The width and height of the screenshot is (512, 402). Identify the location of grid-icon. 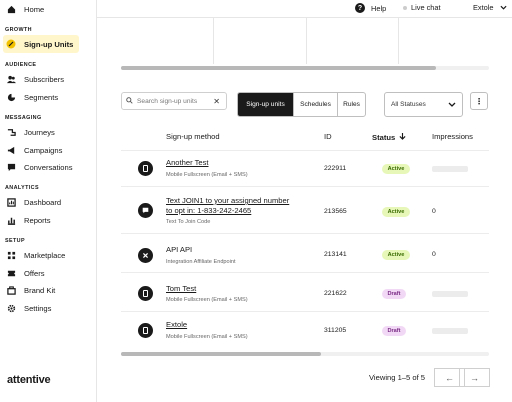
(11, 255).